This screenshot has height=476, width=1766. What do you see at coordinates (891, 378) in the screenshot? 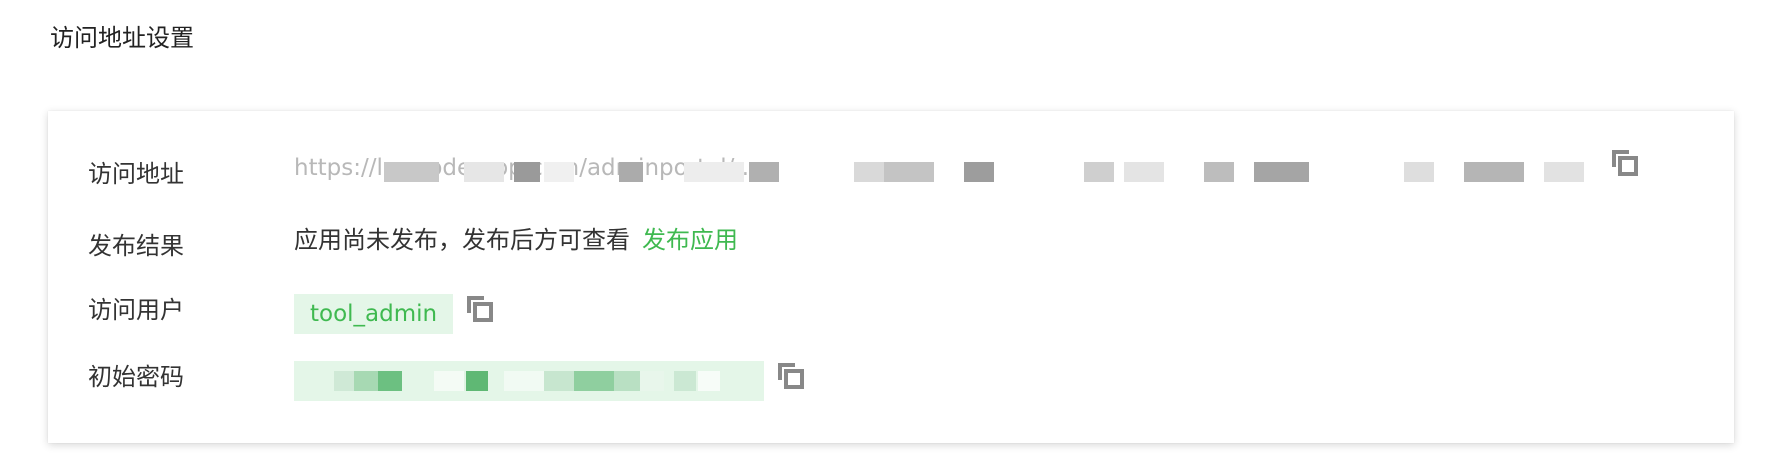
I see `row-initial-password: 初始密码` at bounding box center [891, 378].